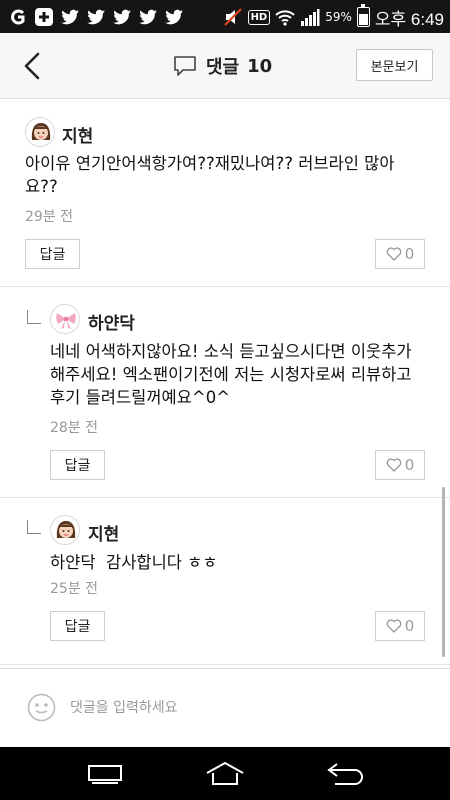  I want to click on mute-icon, so click(233, 17).